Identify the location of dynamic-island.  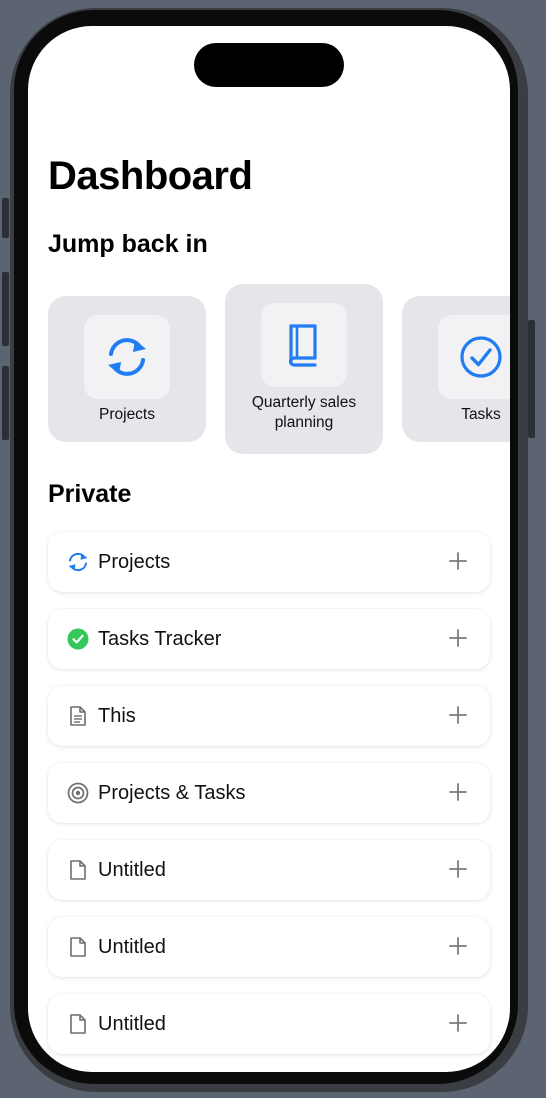
(269, 65).